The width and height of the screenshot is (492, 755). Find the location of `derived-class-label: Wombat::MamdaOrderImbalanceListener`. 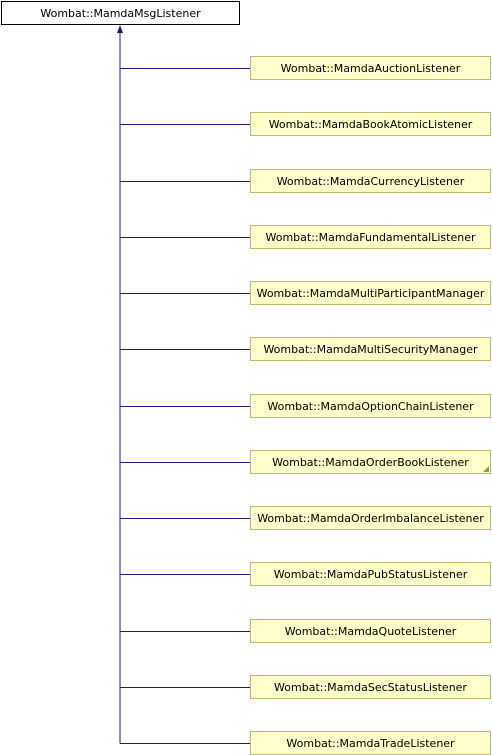

derived-class-label: Wombat::MamdaOrderImbalanceListener is located at coordinates (370, 518).